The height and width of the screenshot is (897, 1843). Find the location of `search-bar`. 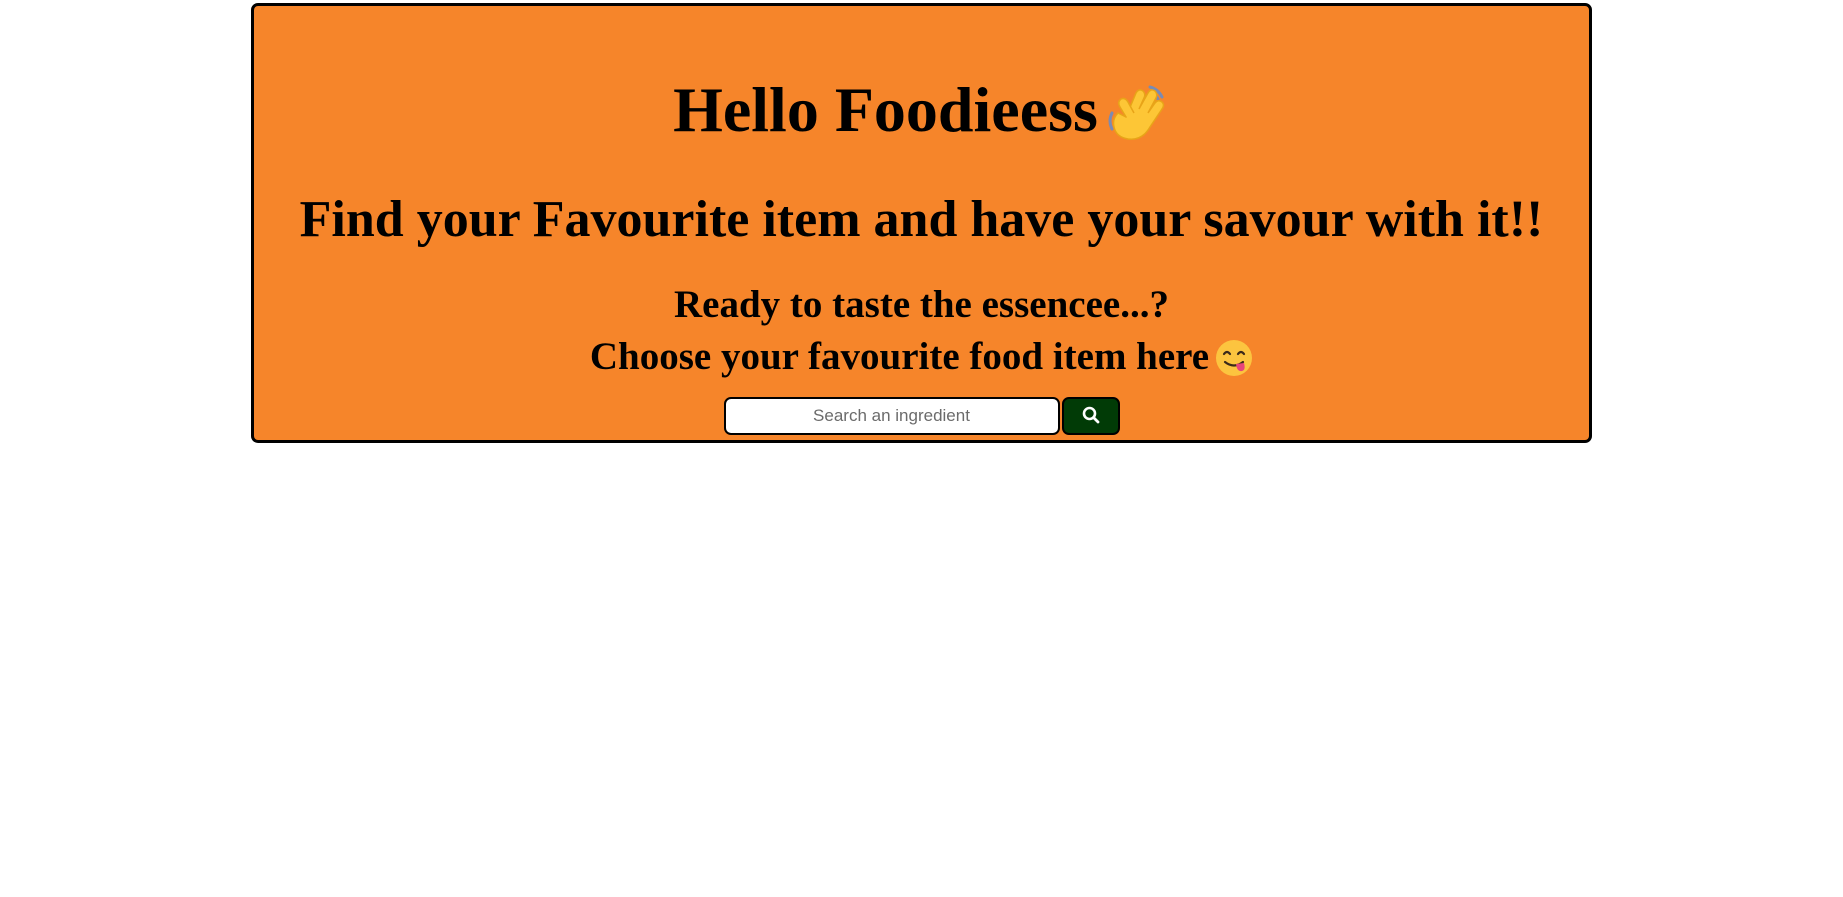

search-bar is located at coordinates (921, 416).